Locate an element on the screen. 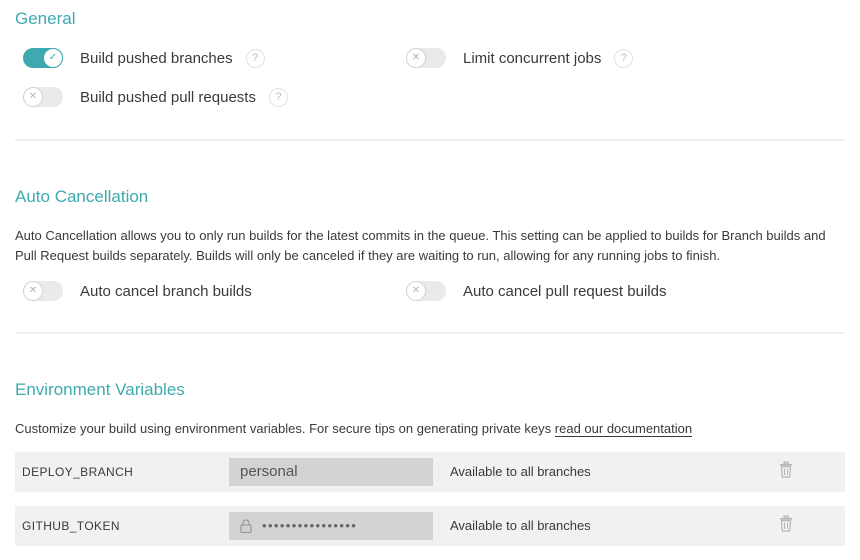 Image resolution: width=860 pixels, height=560 pixels. limit-concurrent-jobs-setting: ✕ Limit concurrent jobs ? is located at coordinates (520, 58).